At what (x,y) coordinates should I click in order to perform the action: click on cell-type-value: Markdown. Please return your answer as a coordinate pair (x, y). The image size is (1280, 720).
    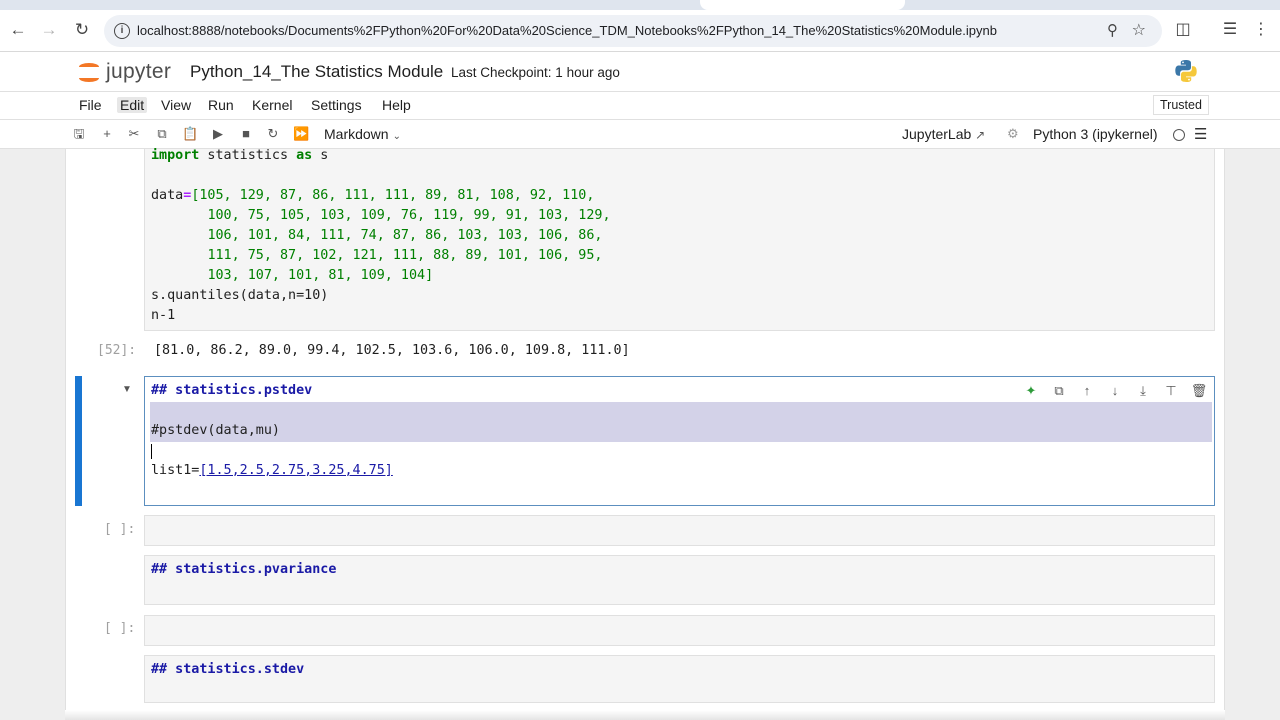
    Looking at the image, I should click on (356, 134).